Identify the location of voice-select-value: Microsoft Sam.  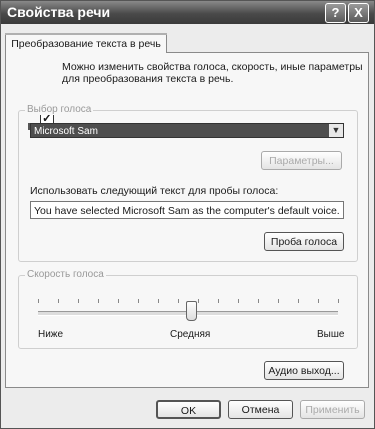
(66, 131).